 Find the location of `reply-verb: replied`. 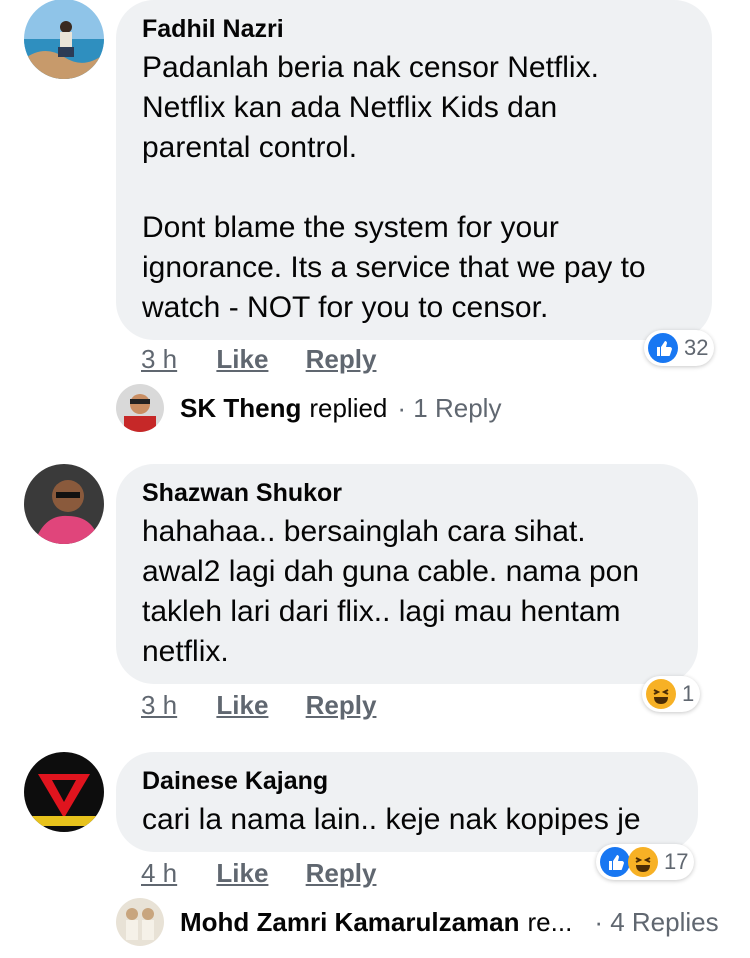

reply-verb: replied is located at coordinates (348, 407).